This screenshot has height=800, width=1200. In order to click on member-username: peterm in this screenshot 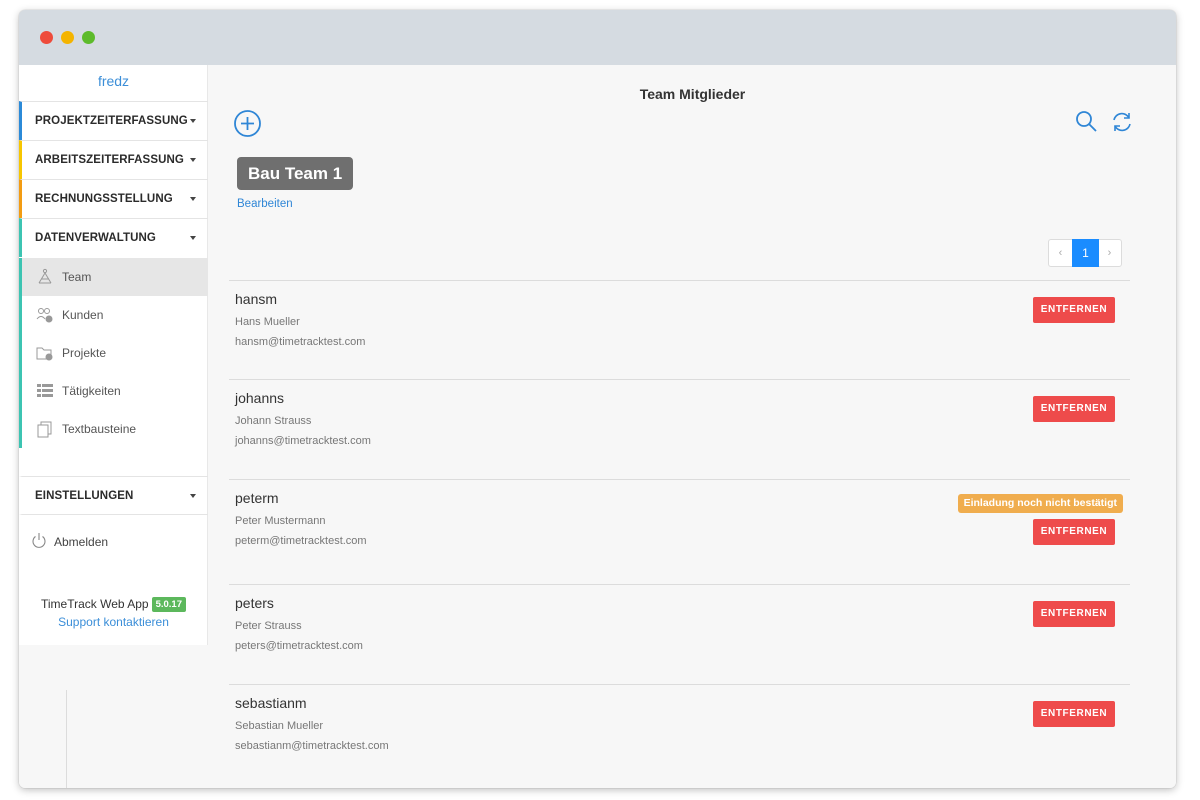, I will do `click(257, 498)`.